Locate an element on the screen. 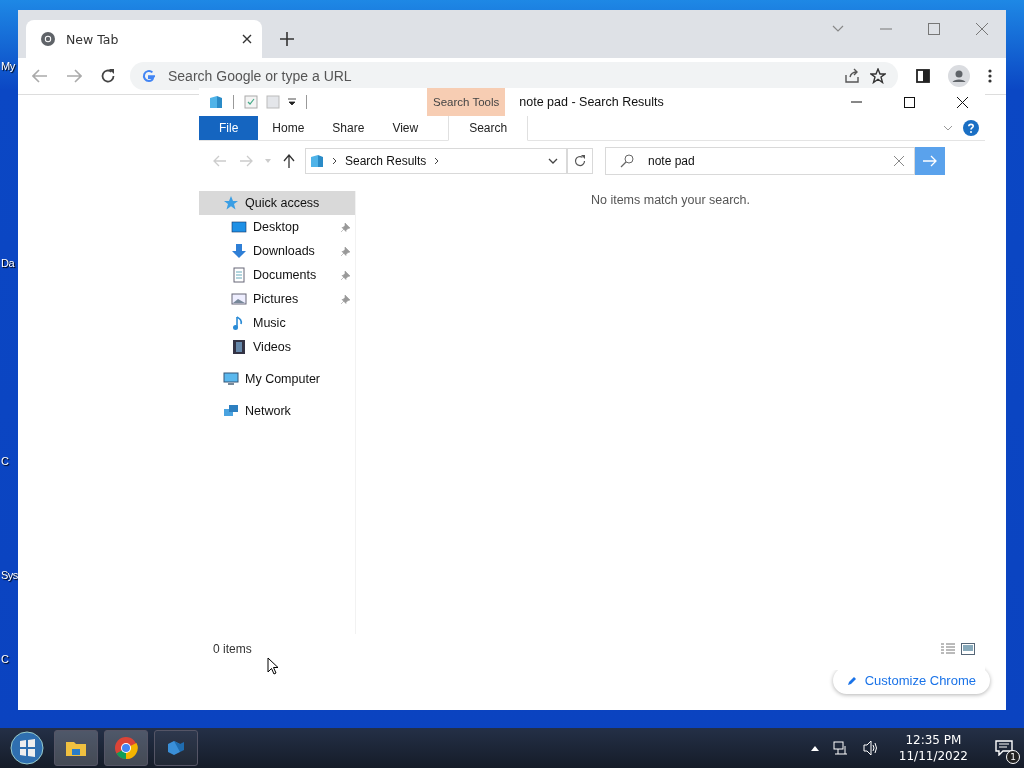  google-g-icon is located at coordinates (149, 76).